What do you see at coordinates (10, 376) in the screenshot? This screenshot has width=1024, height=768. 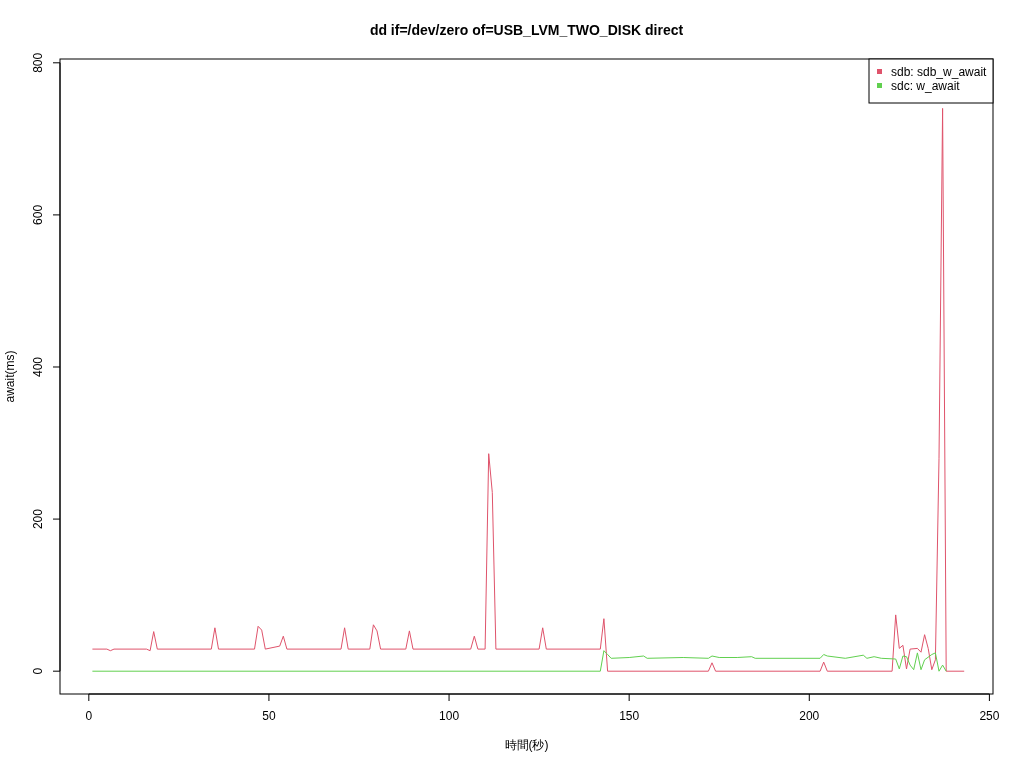 I see `y-axis-label: await(ms)` at bounding box center [10, 376].